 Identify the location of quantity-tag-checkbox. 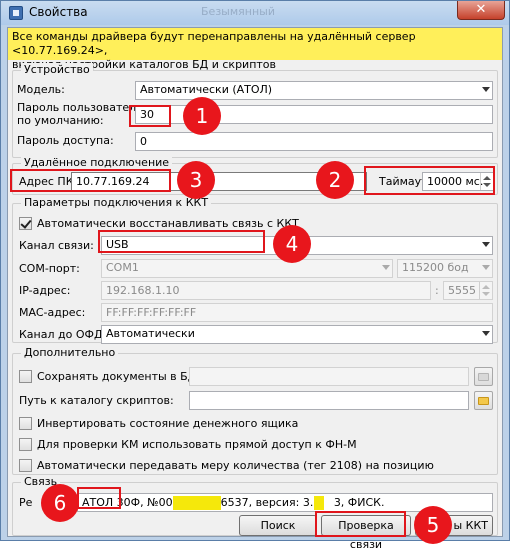
(25, 465).